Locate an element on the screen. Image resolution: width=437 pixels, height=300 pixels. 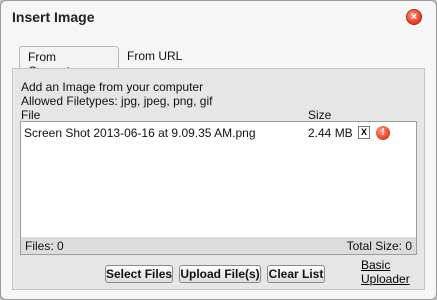
basic-uploader-link: Basic Uploader is located at coordinates (385, 272).